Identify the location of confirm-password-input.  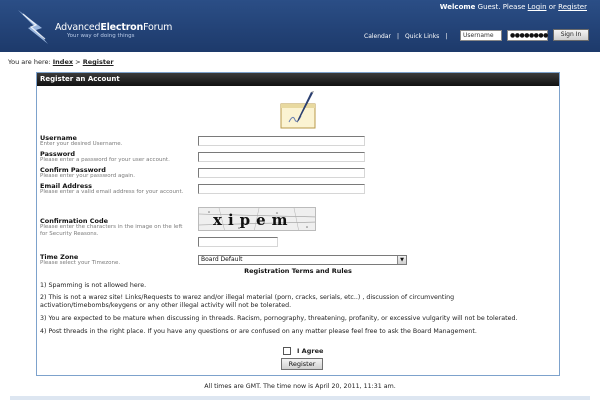
(281, 173).